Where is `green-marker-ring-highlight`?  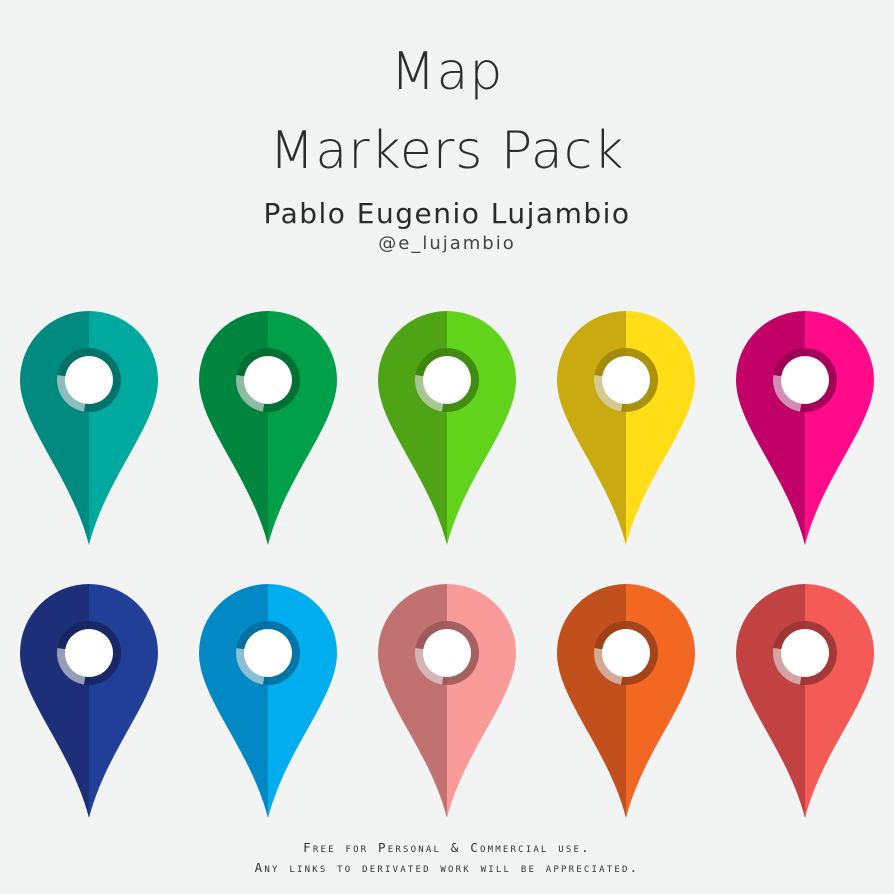
green-marker-ring-highlight is located at coordinates (252, 393).